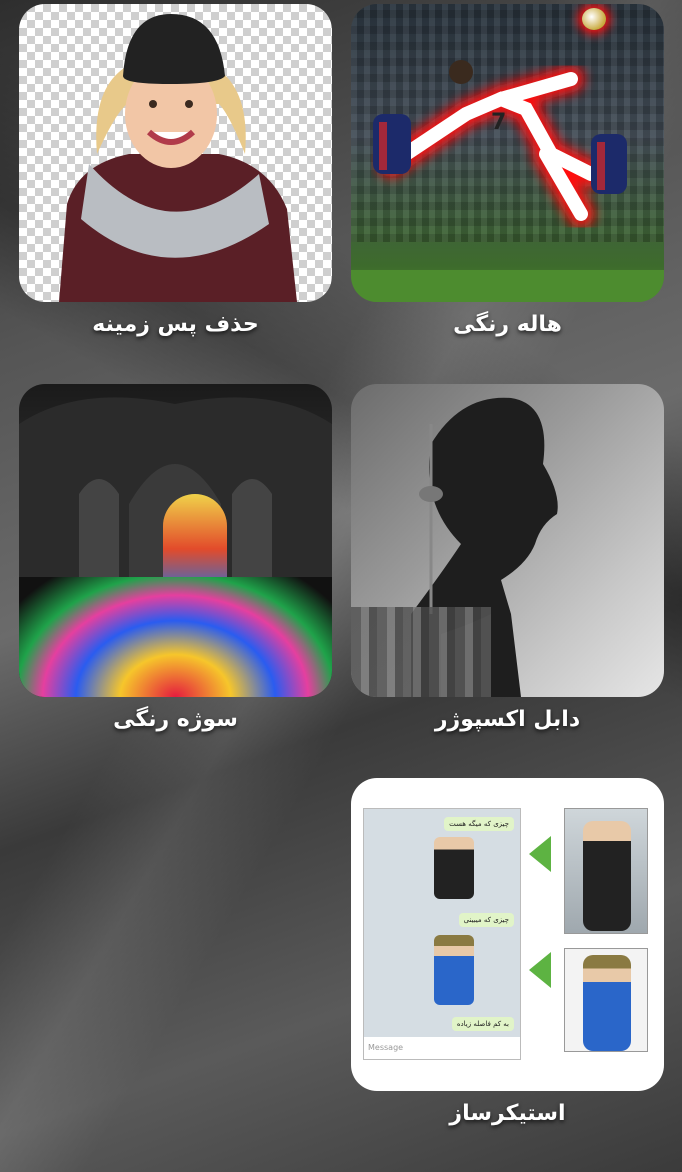 This screenshot has height=1172, width=682. What do you see at coordinates (486, 920) in the screenshot?
I see `chat-bubble: چیزی که میبینی` at bounding box center [486, 920].